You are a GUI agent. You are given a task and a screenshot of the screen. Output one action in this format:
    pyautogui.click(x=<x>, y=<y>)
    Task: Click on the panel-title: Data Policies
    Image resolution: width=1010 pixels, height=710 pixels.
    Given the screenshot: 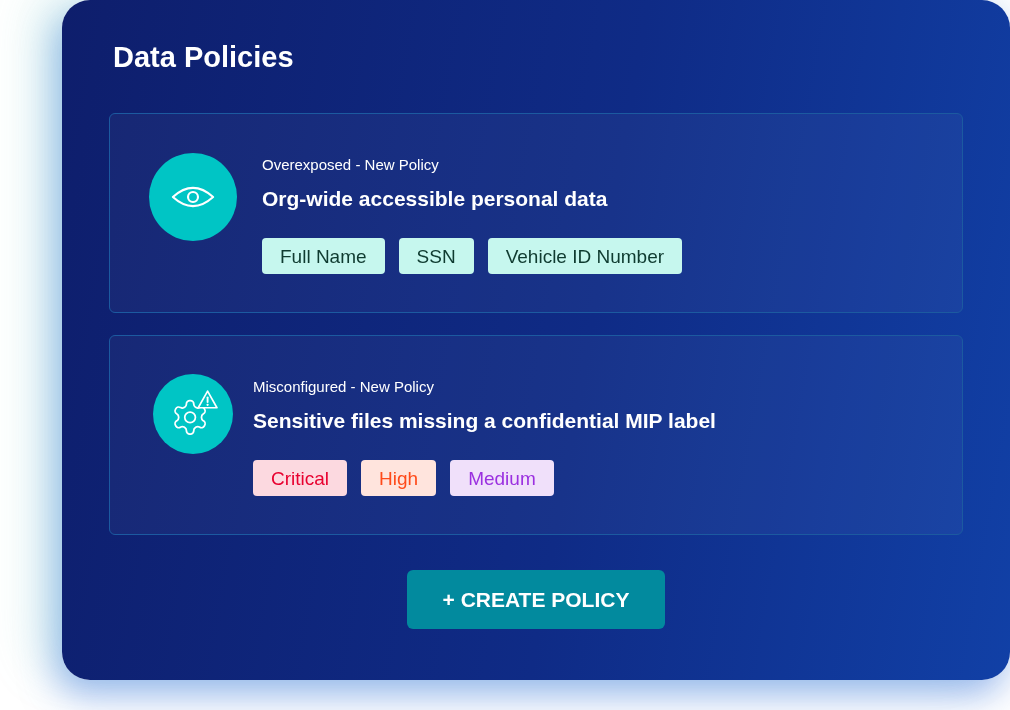 What is the action you would take?
    pyautogui.click(x=203, y=57)
    